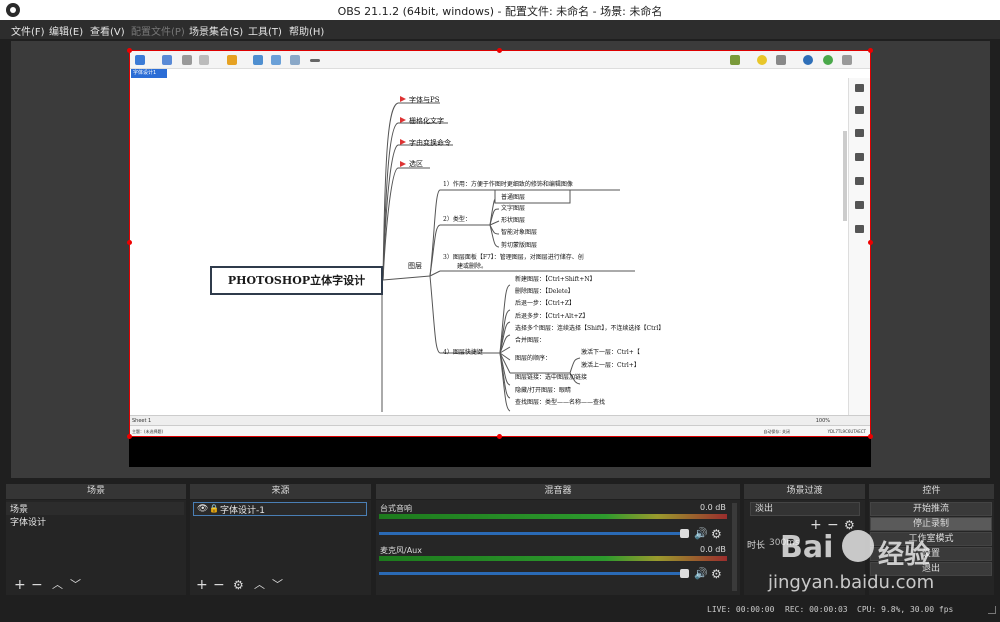 The width and height of the screenshot is (1000, 622). What do you see at coordinates (95, 508) in the screenshot?
I see `scene-item: 场景` at bounding box center [95, 508].